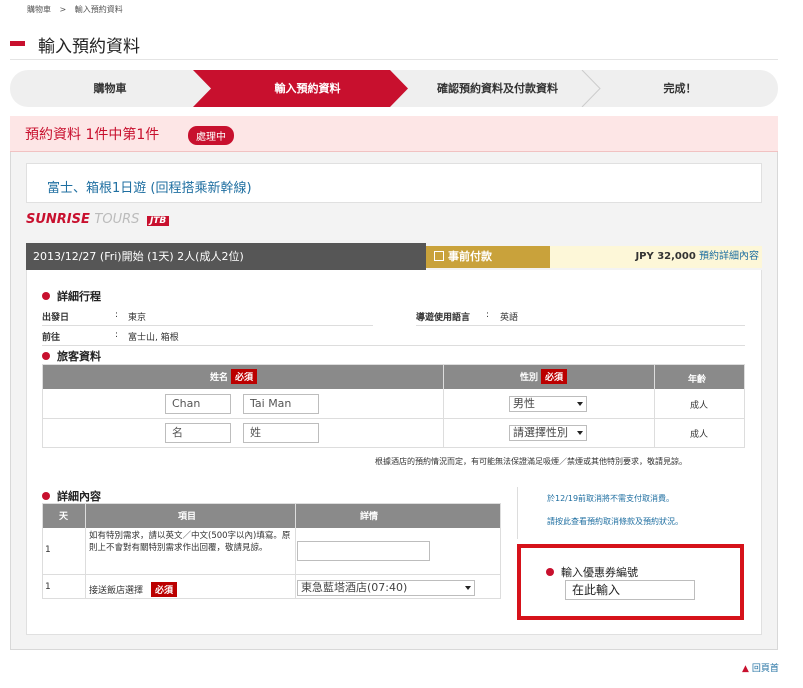  I want to click on col-name: 姓名 必須, so click(234, 376).